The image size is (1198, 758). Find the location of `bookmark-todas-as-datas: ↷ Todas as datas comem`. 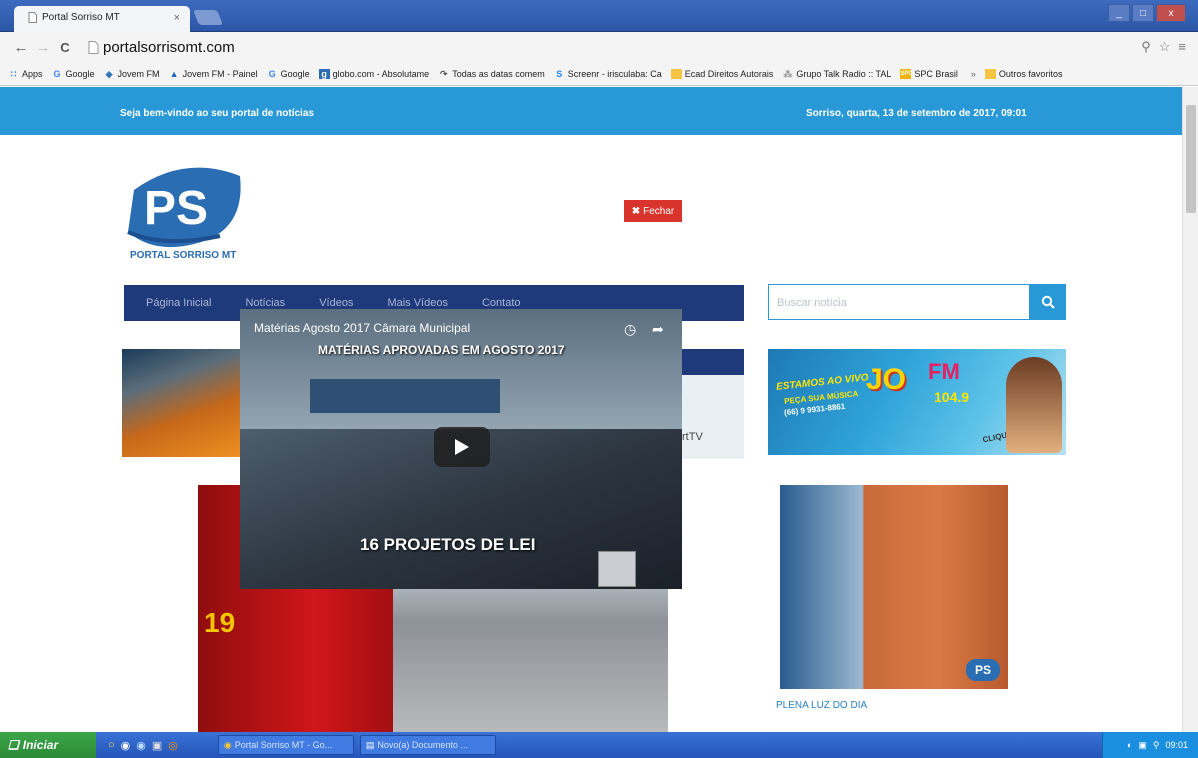

bookmark-todas-as-datas: ↷ Todas as datas comem is located at coordinates (491, 74).